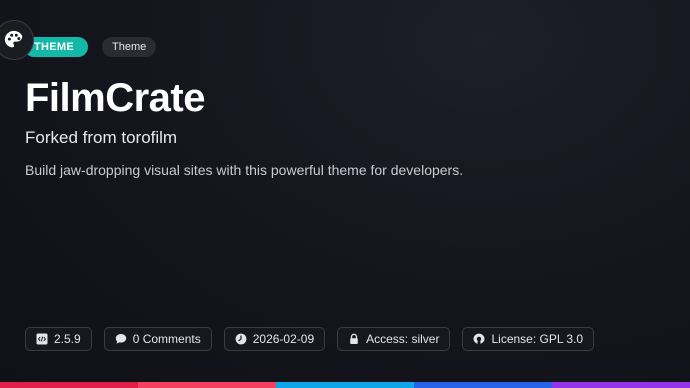  I want to click on comments-label: 0 Comments, so click(166, 339).